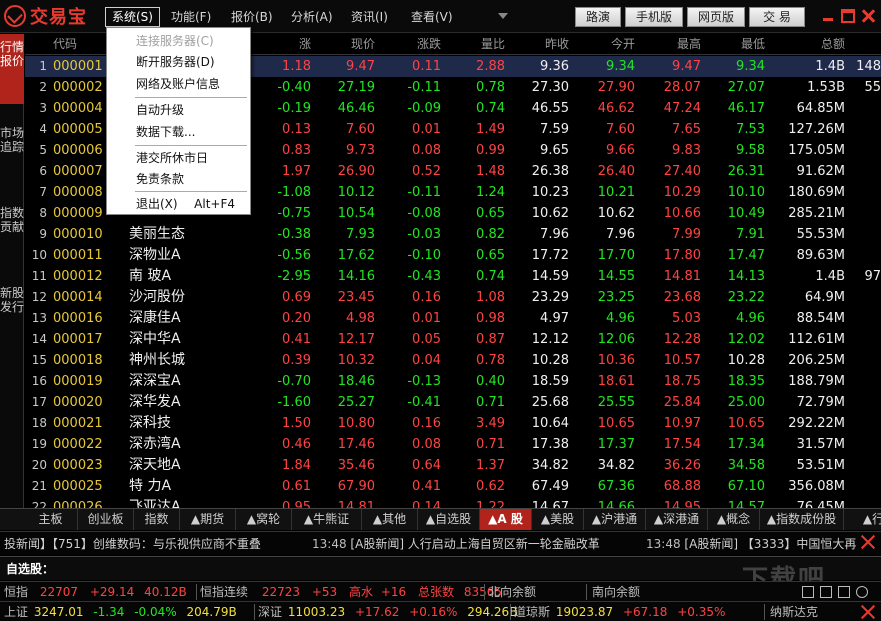  Describe the element at coordinates (619, 44) in the screenshot. I see `col-header-open: 今开` at that location.